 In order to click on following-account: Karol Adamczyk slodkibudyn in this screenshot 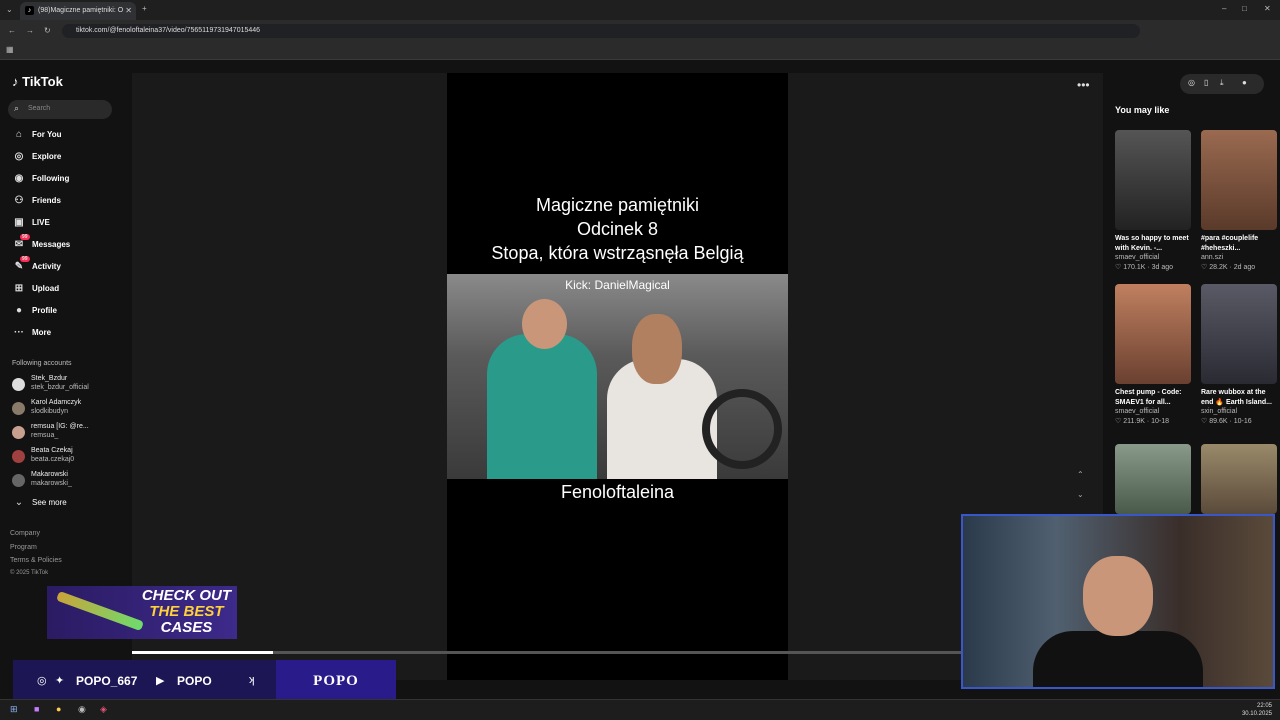, I will do `click(67, 410)`.